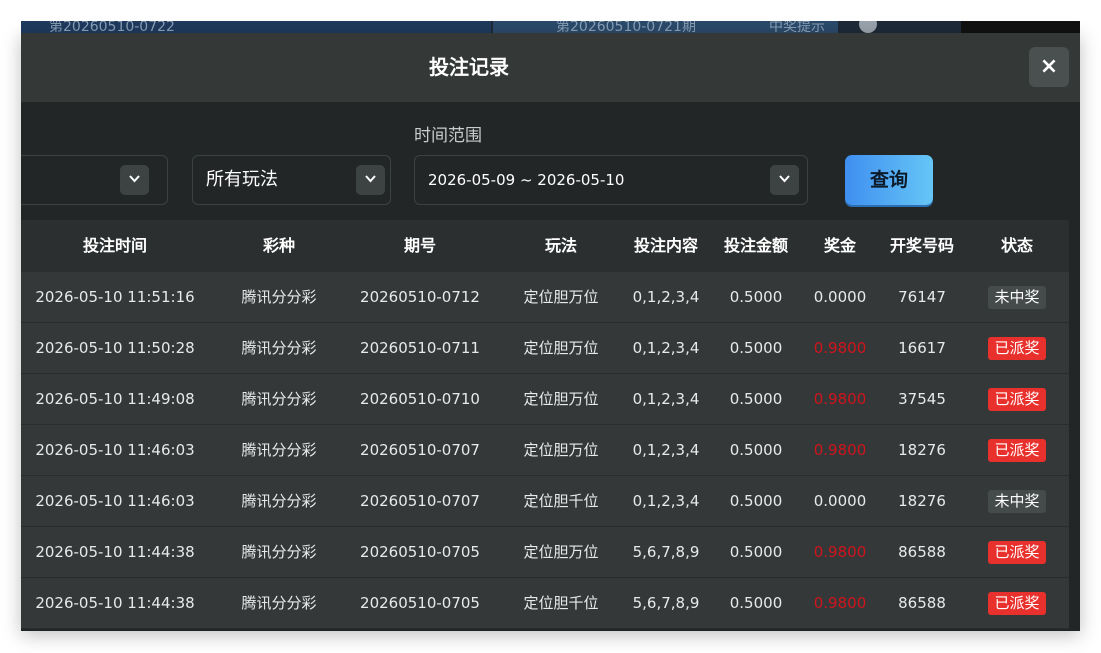 This screenshot has height=653, width=1101. Describe the element at coordinates (561, 501) in the screenshot. I see `cell-play: 定位胆千位` at that location.